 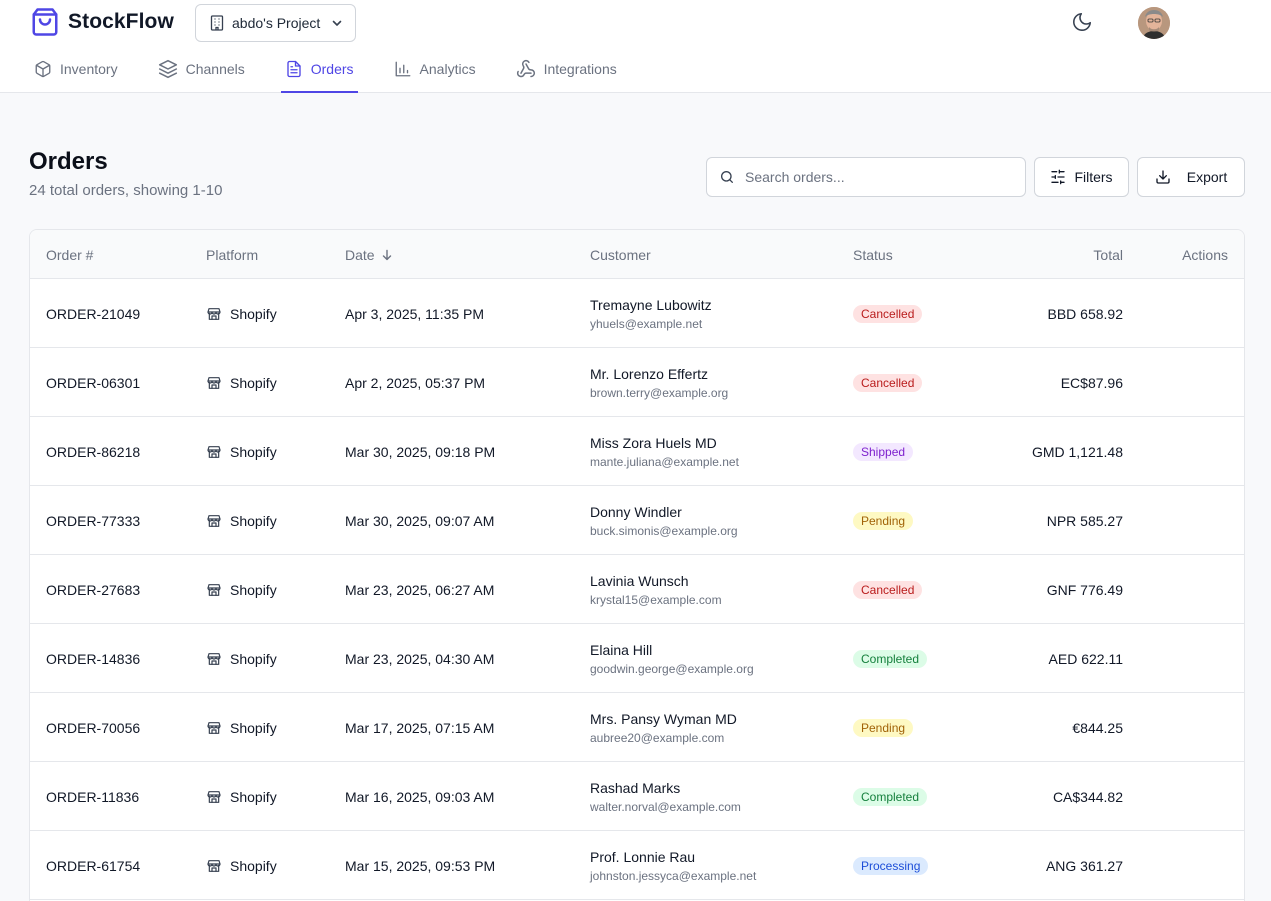 I want to click on customer-name: Miss Zora Huels MD, so click(x=653, y=442).